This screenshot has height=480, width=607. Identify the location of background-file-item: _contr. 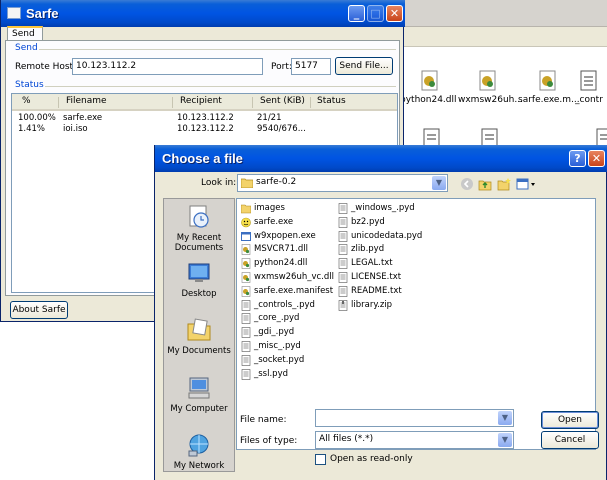
(591, 87).